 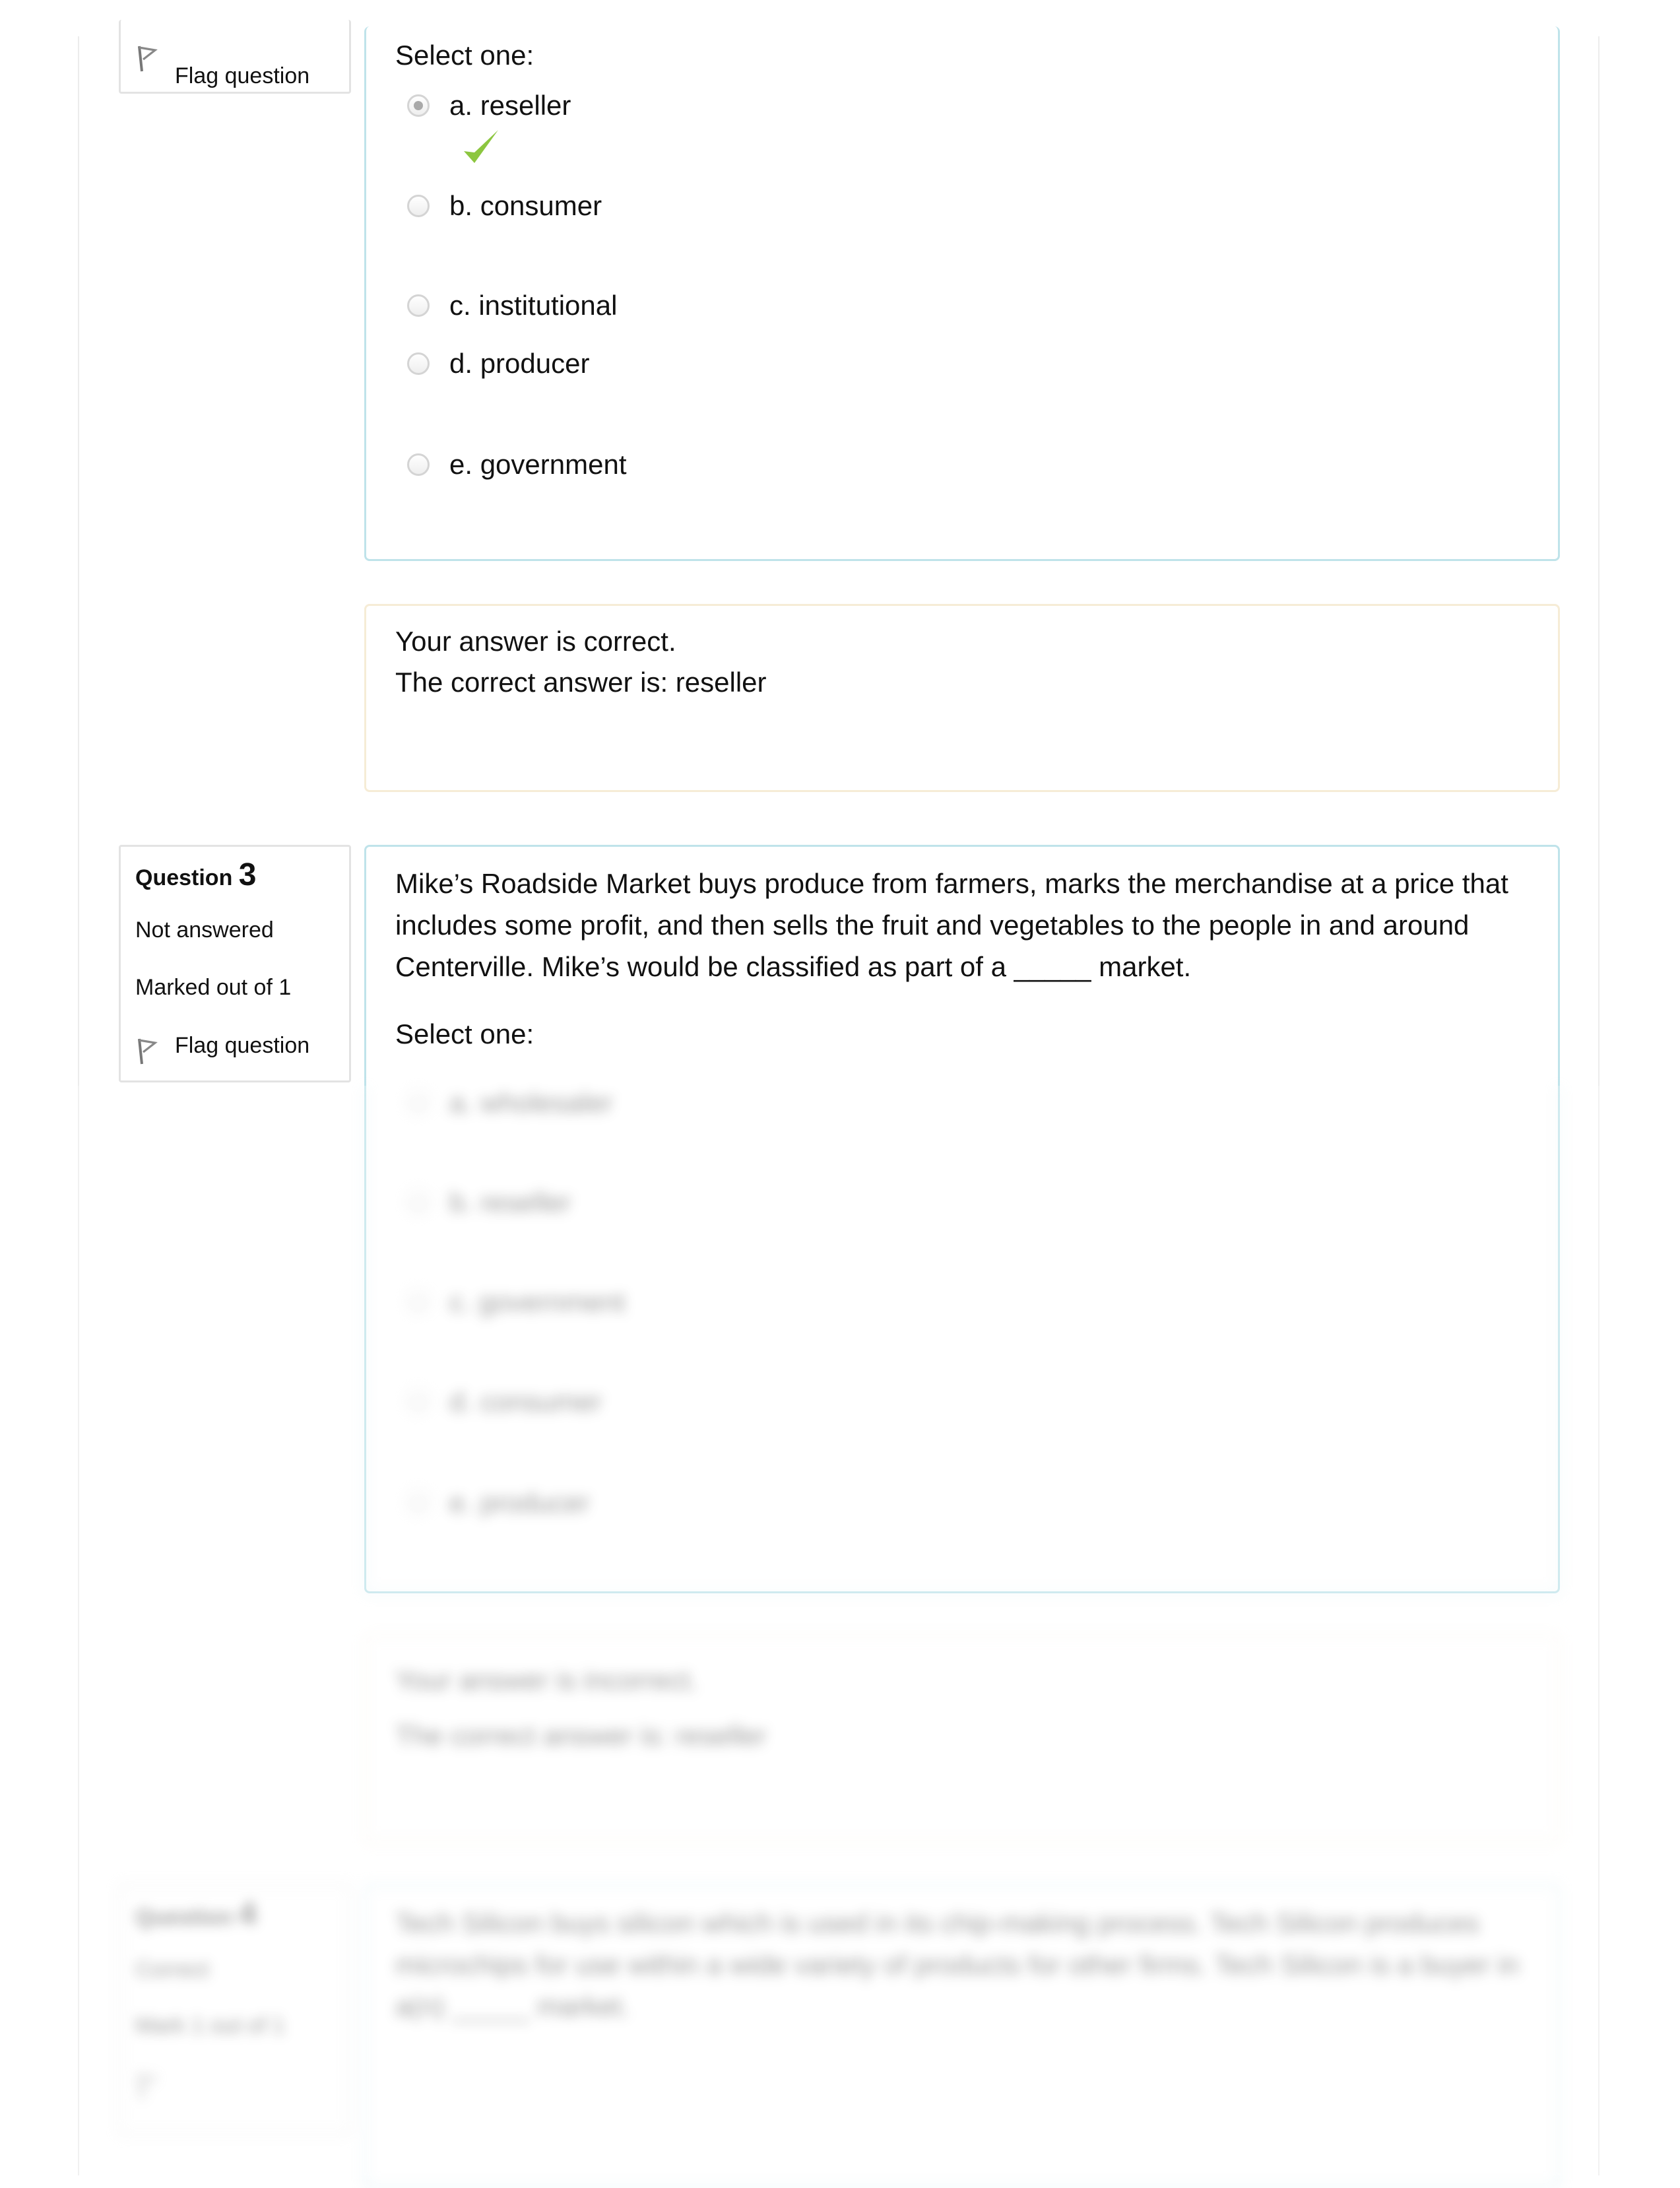 What do you see at coordinates (519, 363) in the screenshot?
I see `option-label: d. producer` at bounding box center [519, 363].